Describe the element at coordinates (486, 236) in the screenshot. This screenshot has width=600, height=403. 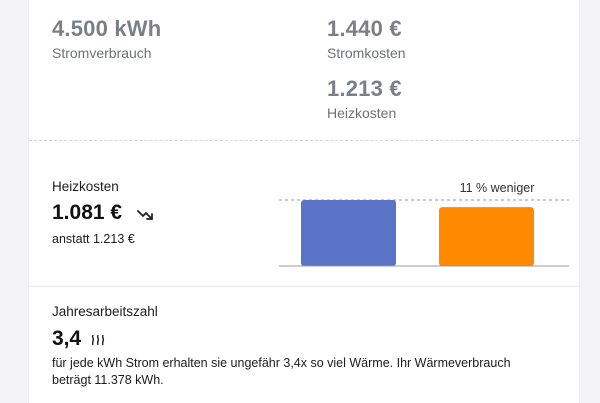
I see `bar-new-heating-cost` at that location.